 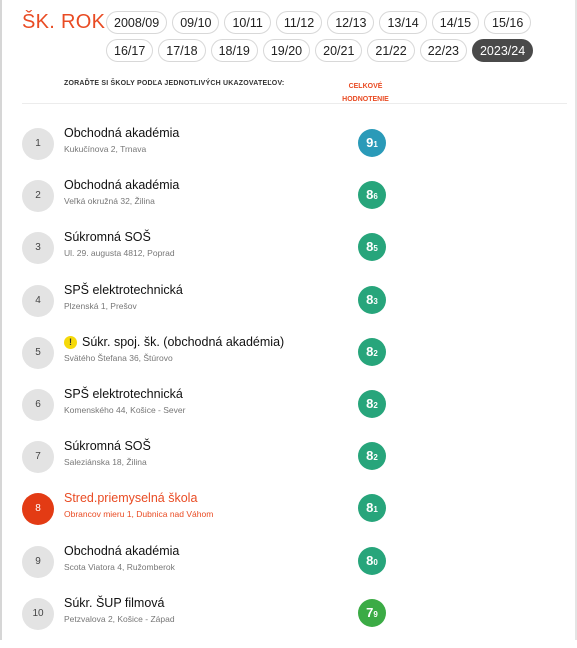 What do you see at coordinates (38, 405) in the screenshot?
I see `rank-badge: 6` at bounding box center [38, 405].